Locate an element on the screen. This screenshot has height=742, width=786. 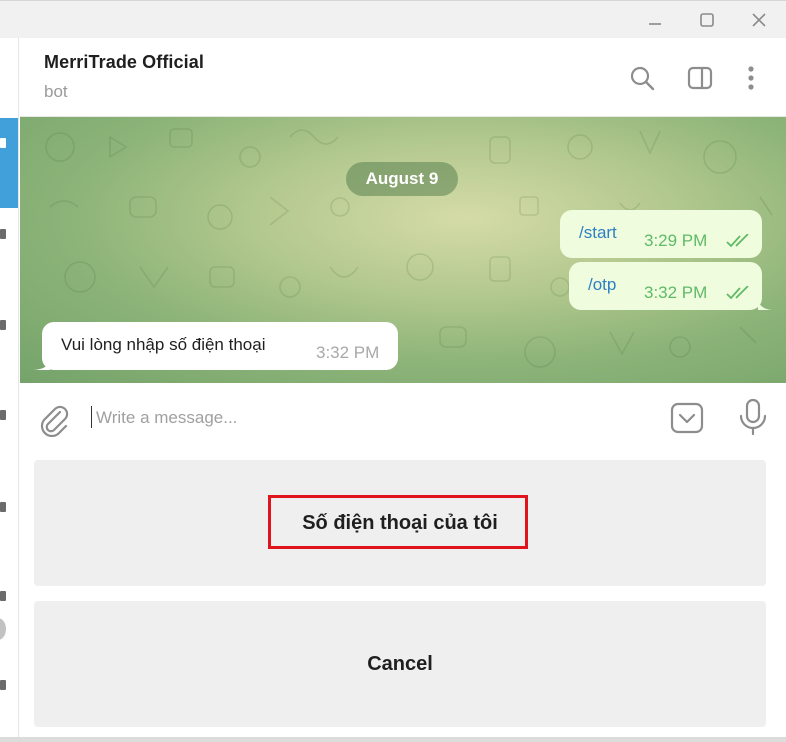
incoming-message: Vui lòng nhập số điện thoại 3:32 PM is located at coordinates (220, 346).